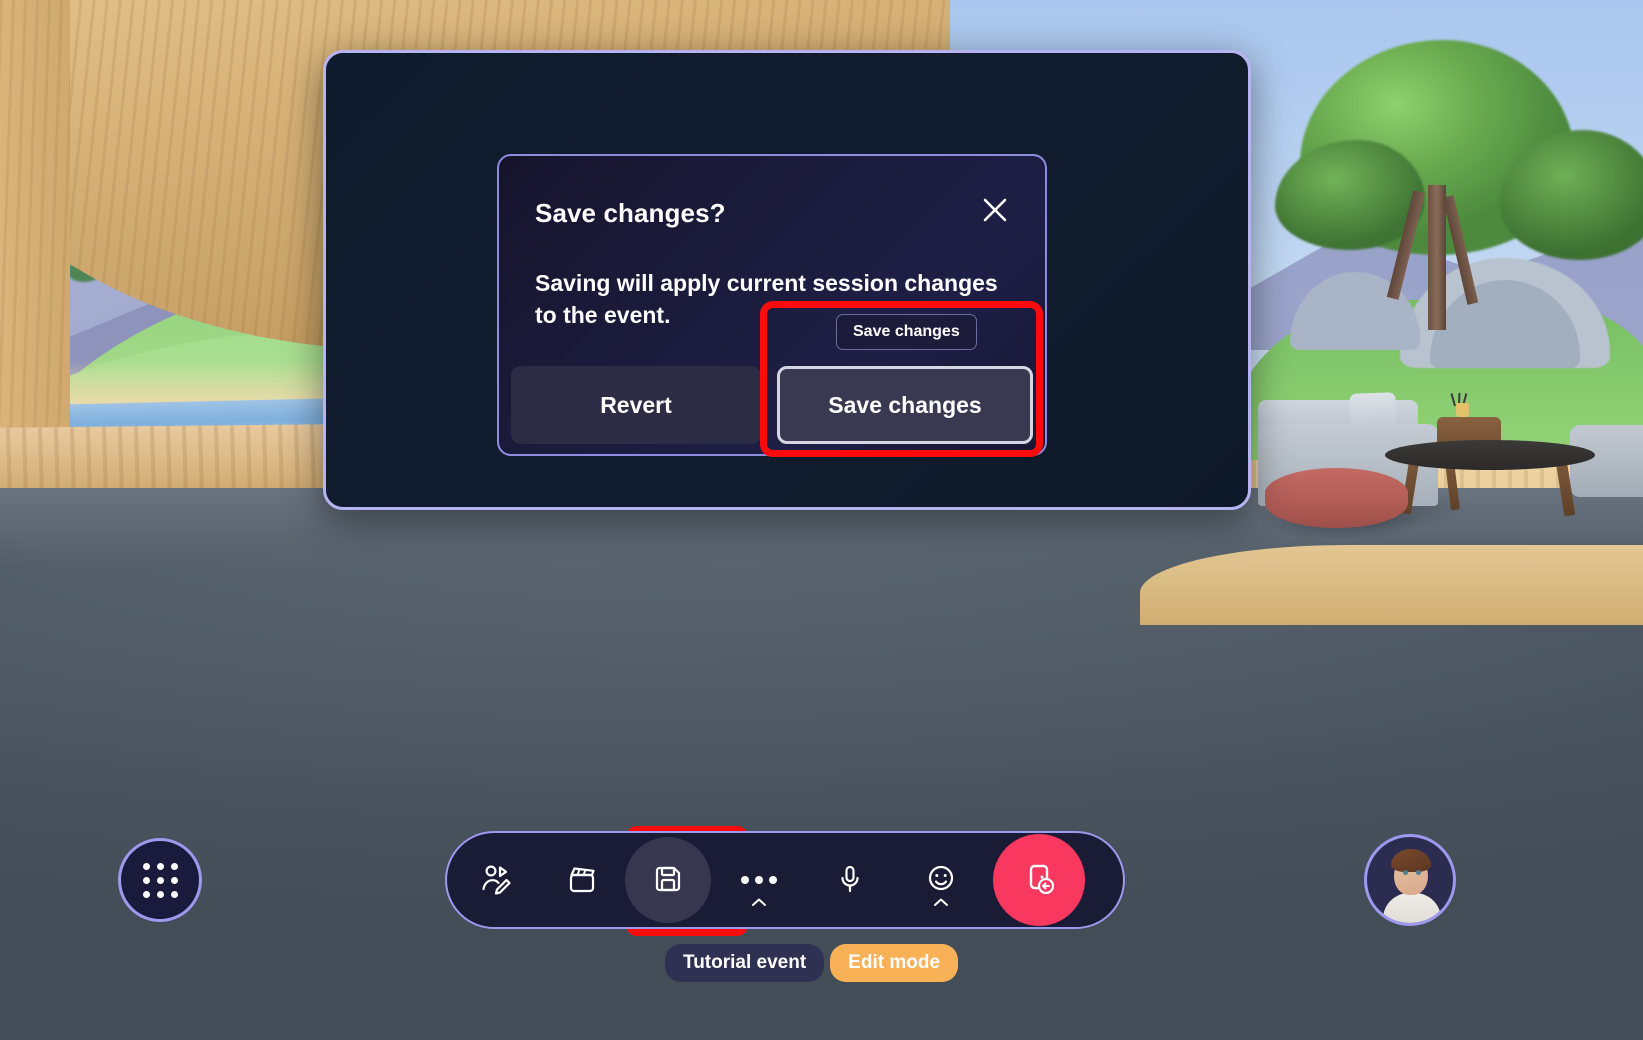  I want to click on leave-door-icon, so click(1039, 880).